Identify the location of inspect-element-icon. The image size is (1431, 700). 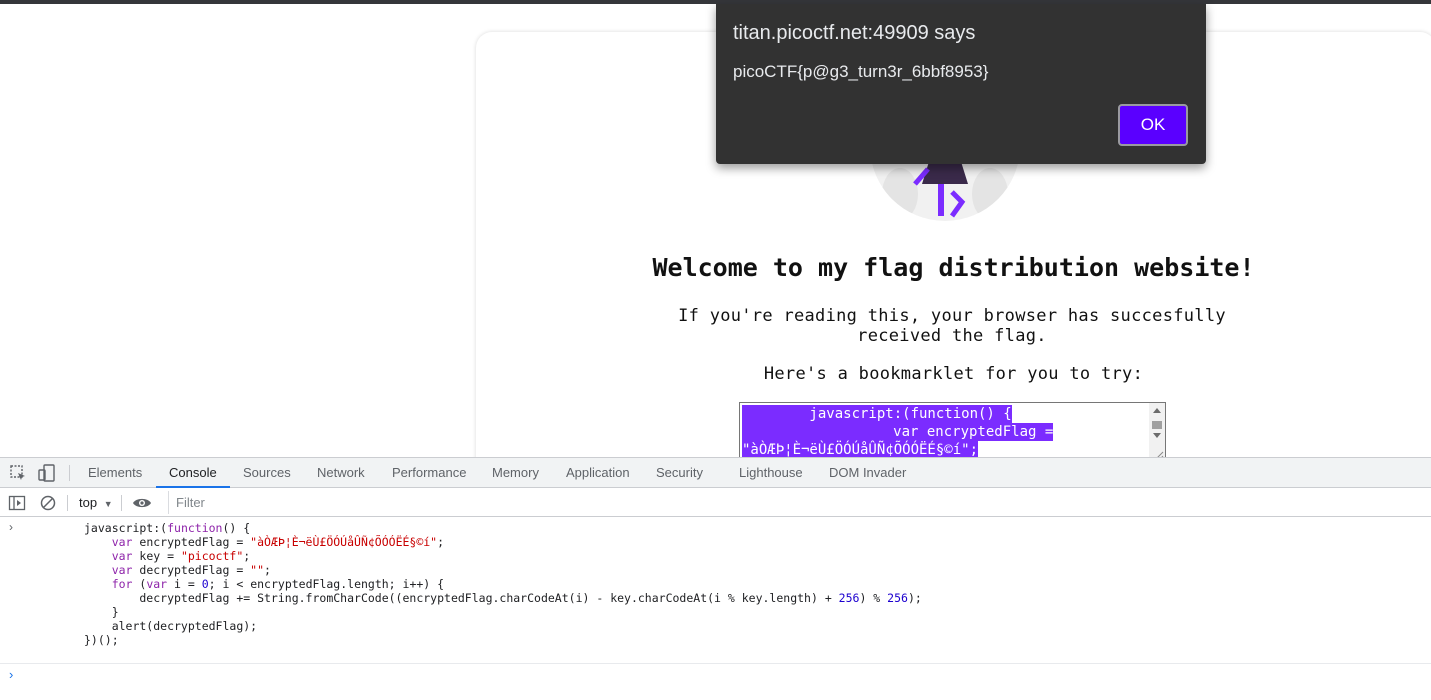
(18, 473).